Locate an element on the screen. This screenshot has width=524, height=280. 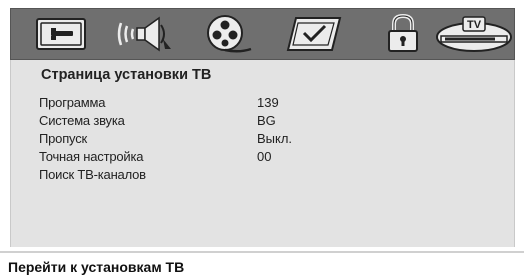
menu-item-label: Поиск ТВ-каналов is located at coordinates (92, 174).